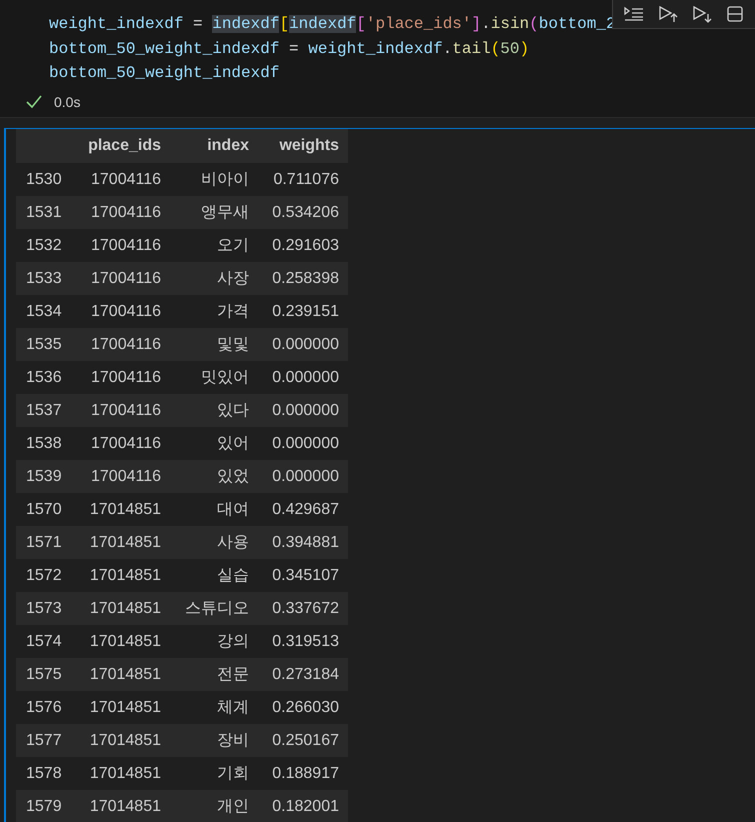 Image resolution: width=755 pixels, height=822 pixels. What do you see at coordinates (634, 14) in the screenshot?
I see `list-icon` at bounding box center [634, 14].